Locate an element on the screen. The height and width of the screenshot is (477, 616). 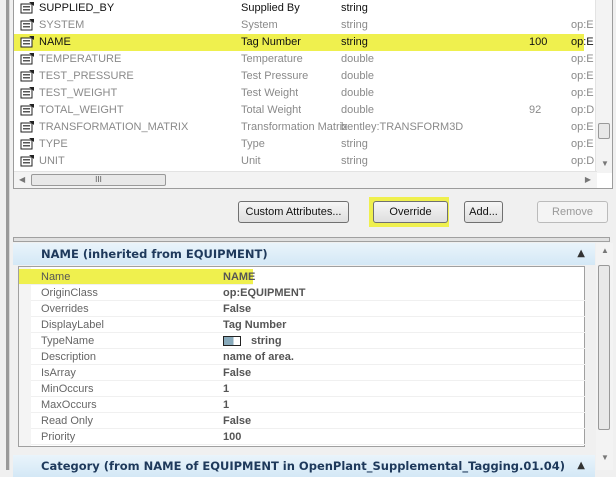
property-row: Name NAME is located at coordinates (137, 277).